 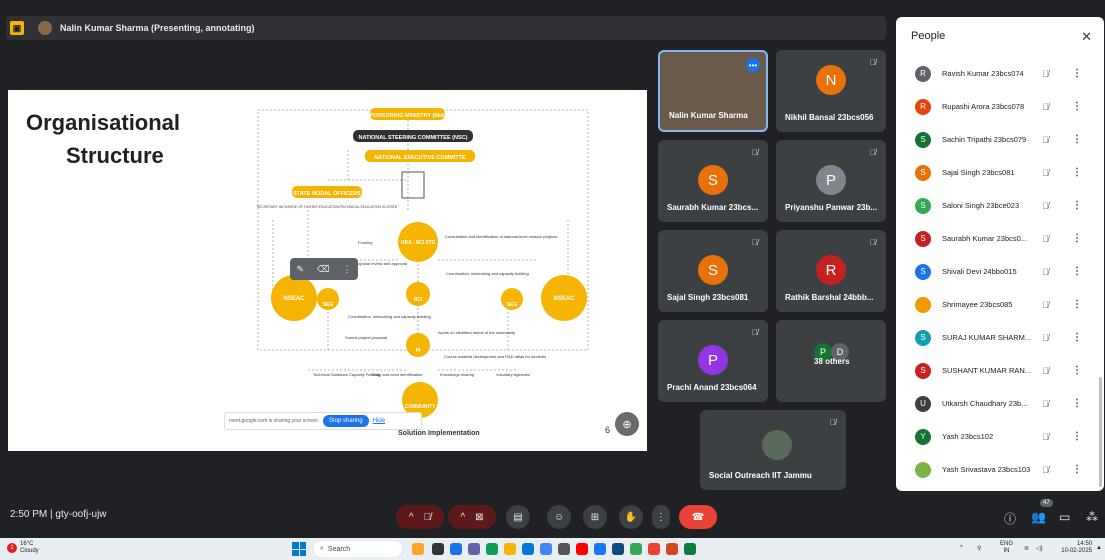 I want to click on emoji-icon: ☺, so click(x=559, y=517).